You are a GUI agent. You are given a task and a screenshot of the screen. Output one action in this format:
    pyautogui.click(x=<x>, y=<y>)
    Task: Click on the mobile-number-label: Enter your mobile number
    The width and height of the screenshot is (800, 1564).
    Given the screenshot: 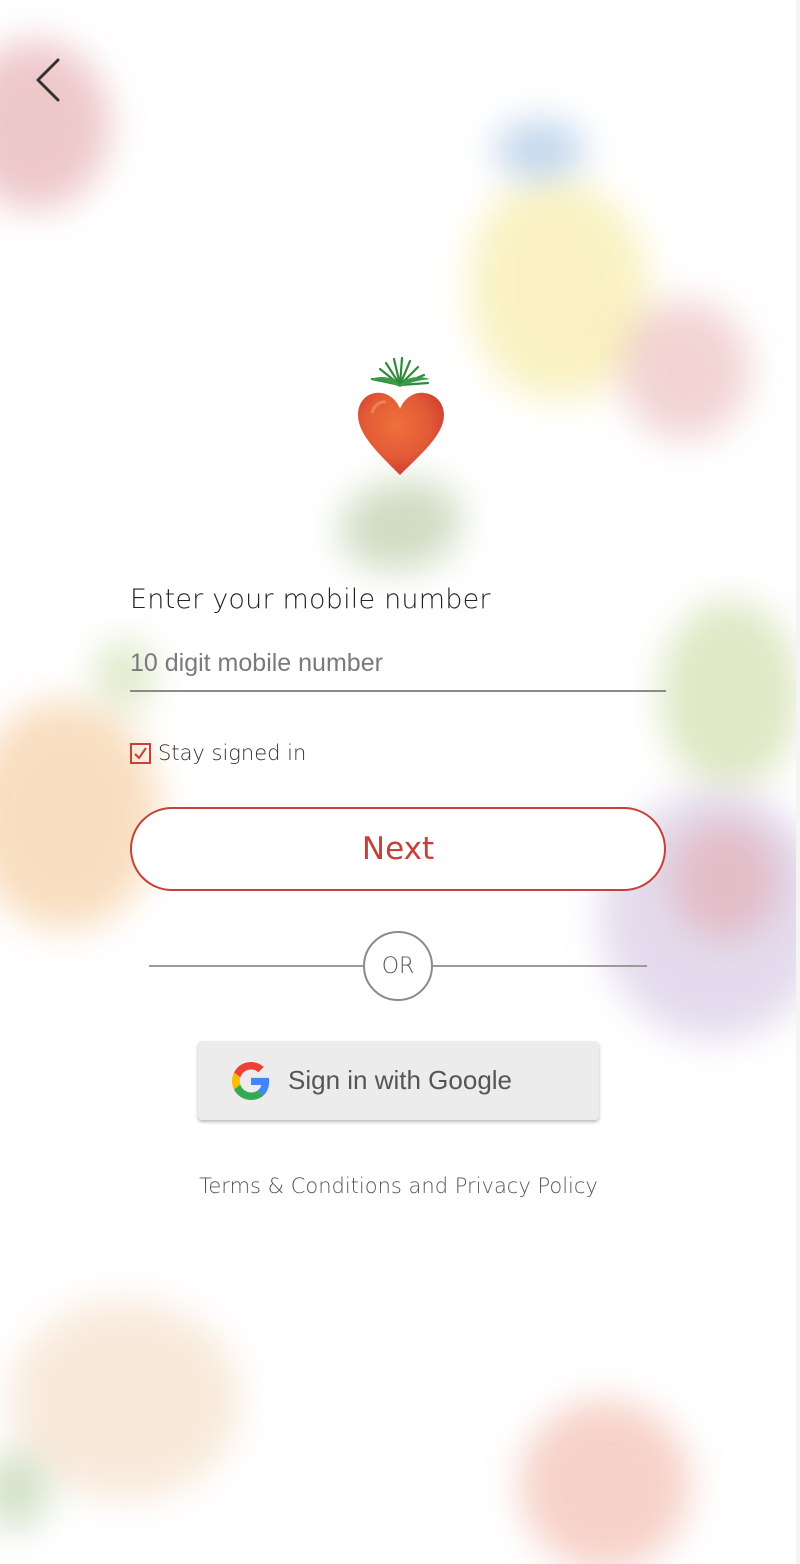 What is the action you would take?
    pyautogui.click(x=310, y=599)
    